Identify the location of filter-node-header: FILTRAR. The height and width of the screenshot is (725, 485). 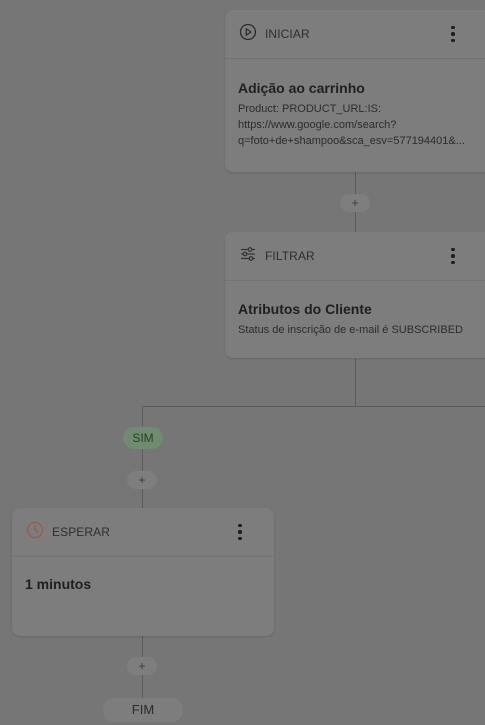
(355, 256).